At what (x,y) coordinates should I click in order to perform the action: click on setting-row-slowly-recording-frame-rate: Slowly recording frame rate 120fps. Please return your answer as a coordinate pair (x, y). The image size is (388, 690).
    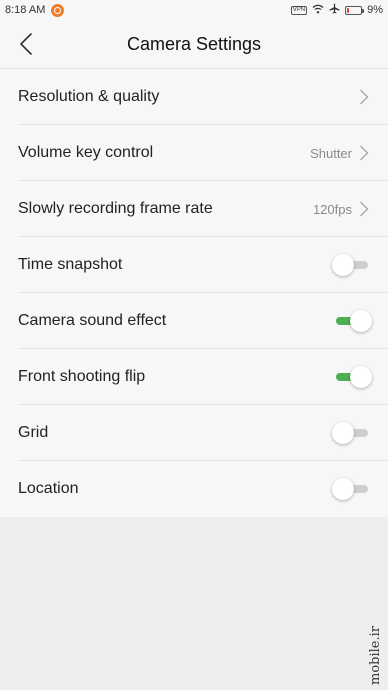
    Looking at the image, I should click on (194, 209).